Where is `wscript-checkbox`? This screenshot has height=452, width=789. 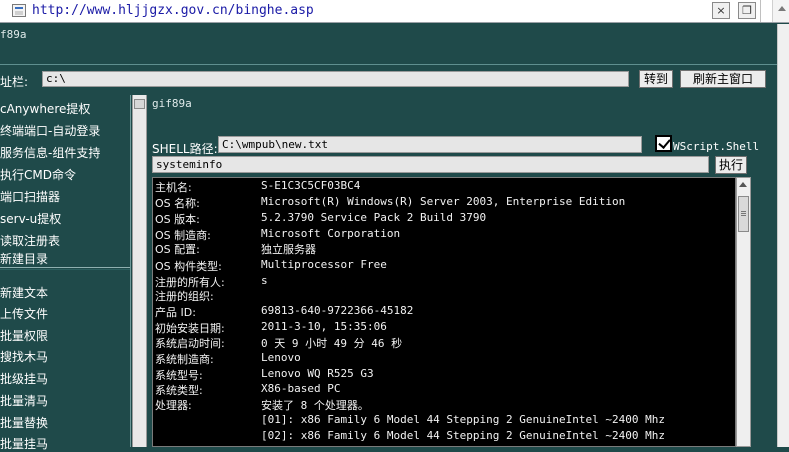
wscript-checkbox is located at coordinates (663, 143).